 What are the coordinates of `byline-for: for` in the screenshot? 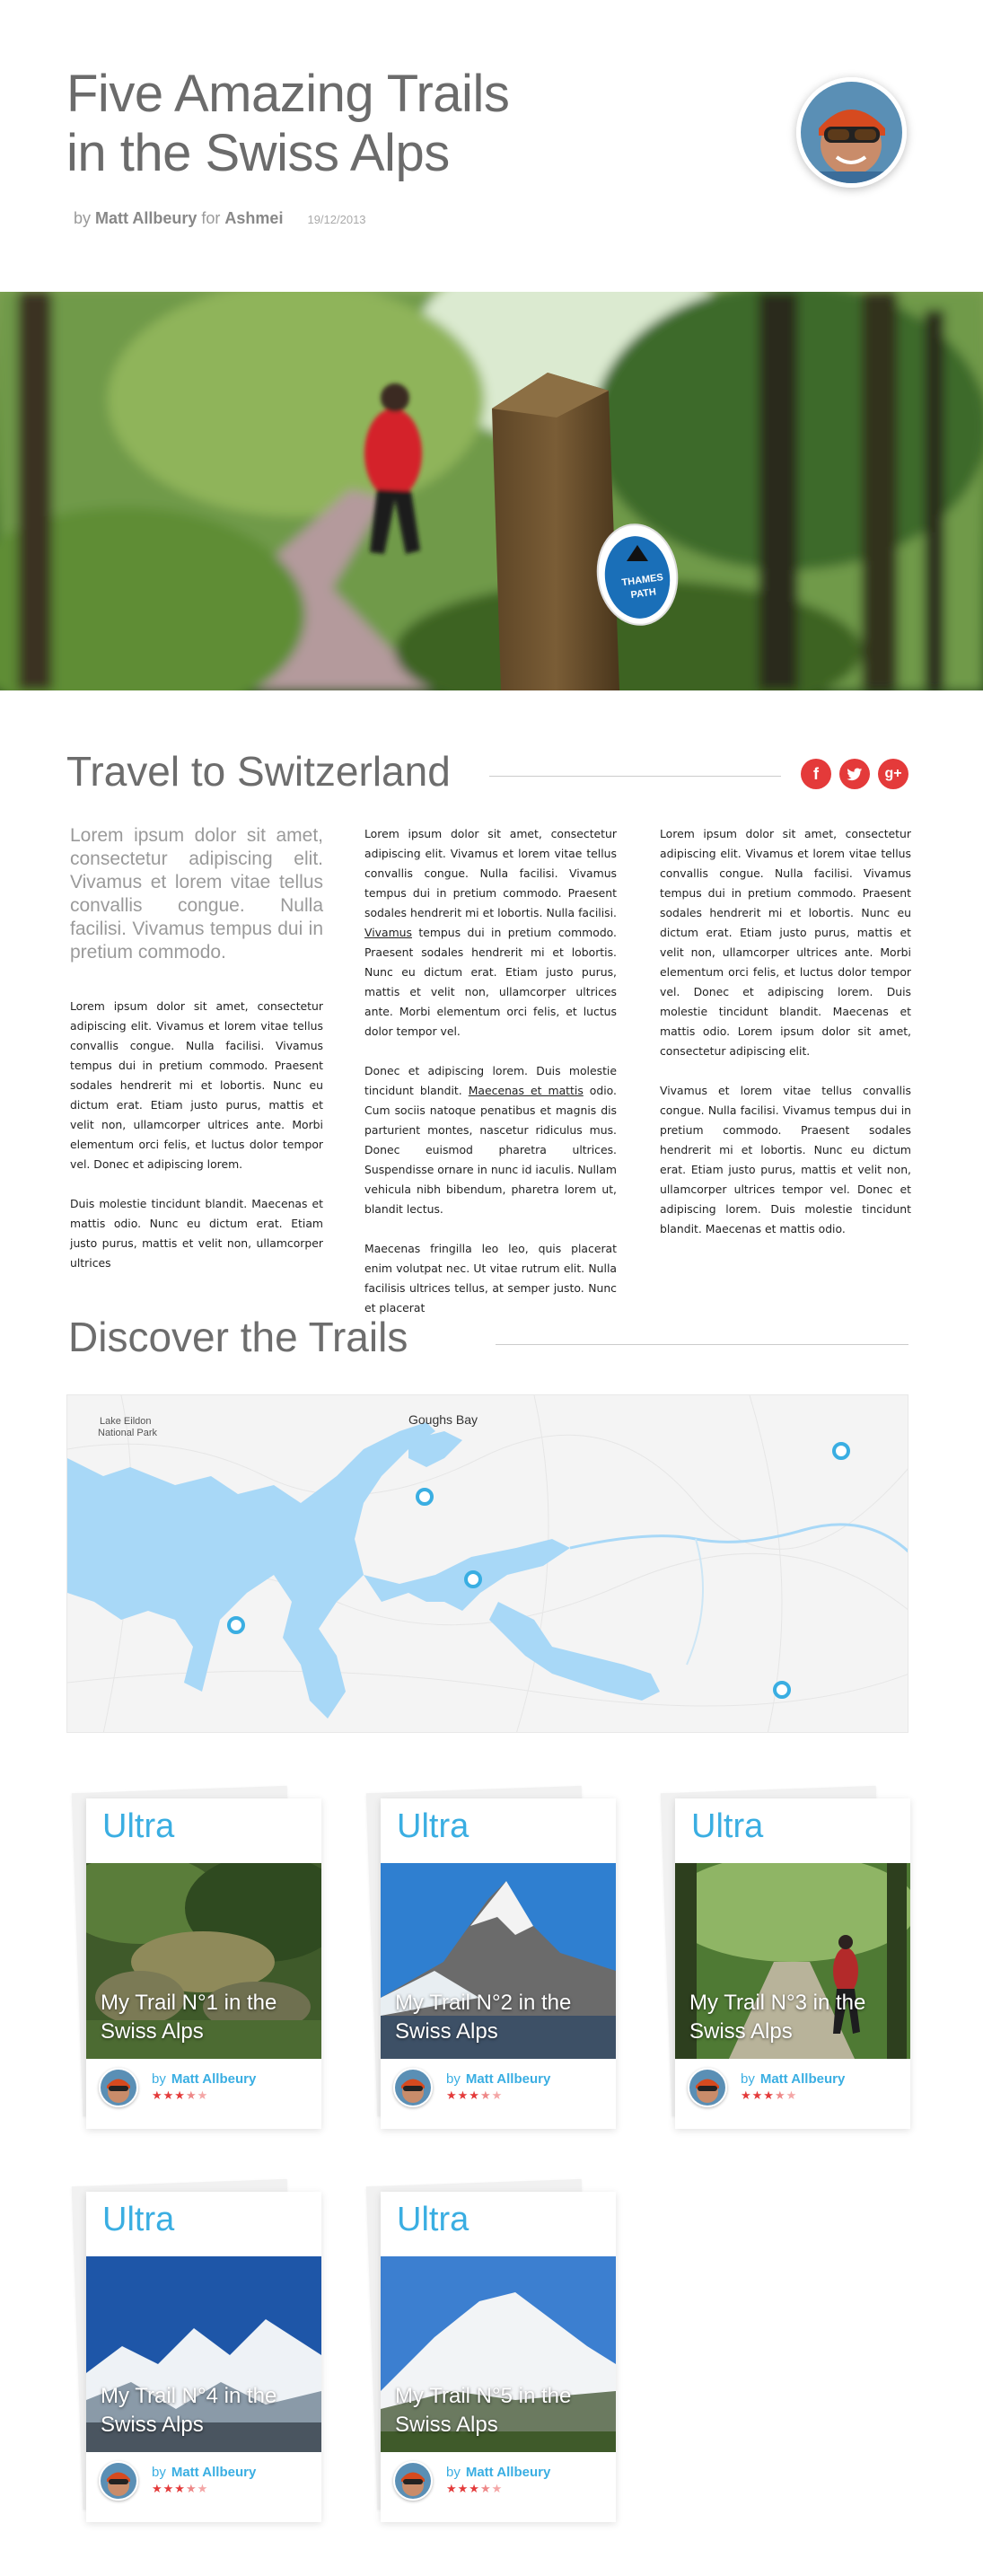 It's located at (211, 218).